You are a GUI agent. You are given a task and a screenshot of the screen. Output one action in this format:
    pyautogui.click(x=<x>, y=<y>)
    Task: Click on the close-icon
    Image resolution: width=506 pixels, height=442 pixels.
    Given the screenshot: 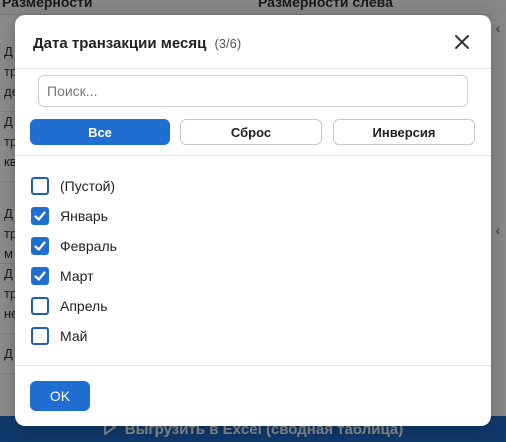 What is the action you would take?
    pyautogui.click(x=462, y=42)
    